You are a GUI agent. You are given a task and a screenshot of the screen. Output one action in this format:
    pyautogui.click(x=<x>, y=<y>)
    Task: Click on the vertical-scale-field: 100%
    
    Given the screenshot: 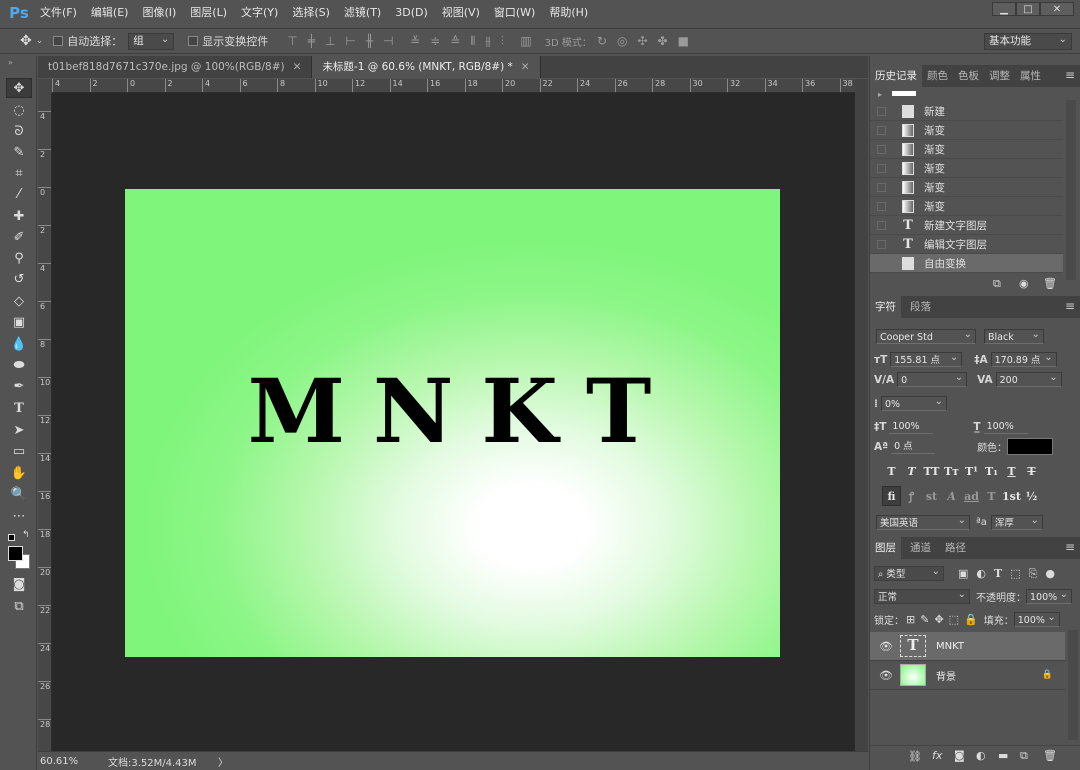 What is the action you would take?
    pyautogui.click(x=911, y=426)
    